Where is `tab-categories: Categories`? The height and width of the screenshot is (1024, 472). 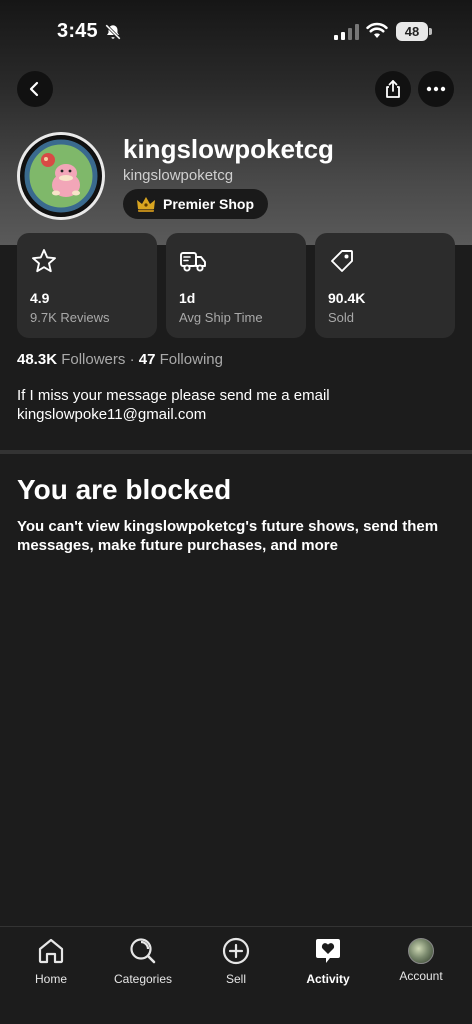
tab-categories: Categories is located at coordinates (143, 960).